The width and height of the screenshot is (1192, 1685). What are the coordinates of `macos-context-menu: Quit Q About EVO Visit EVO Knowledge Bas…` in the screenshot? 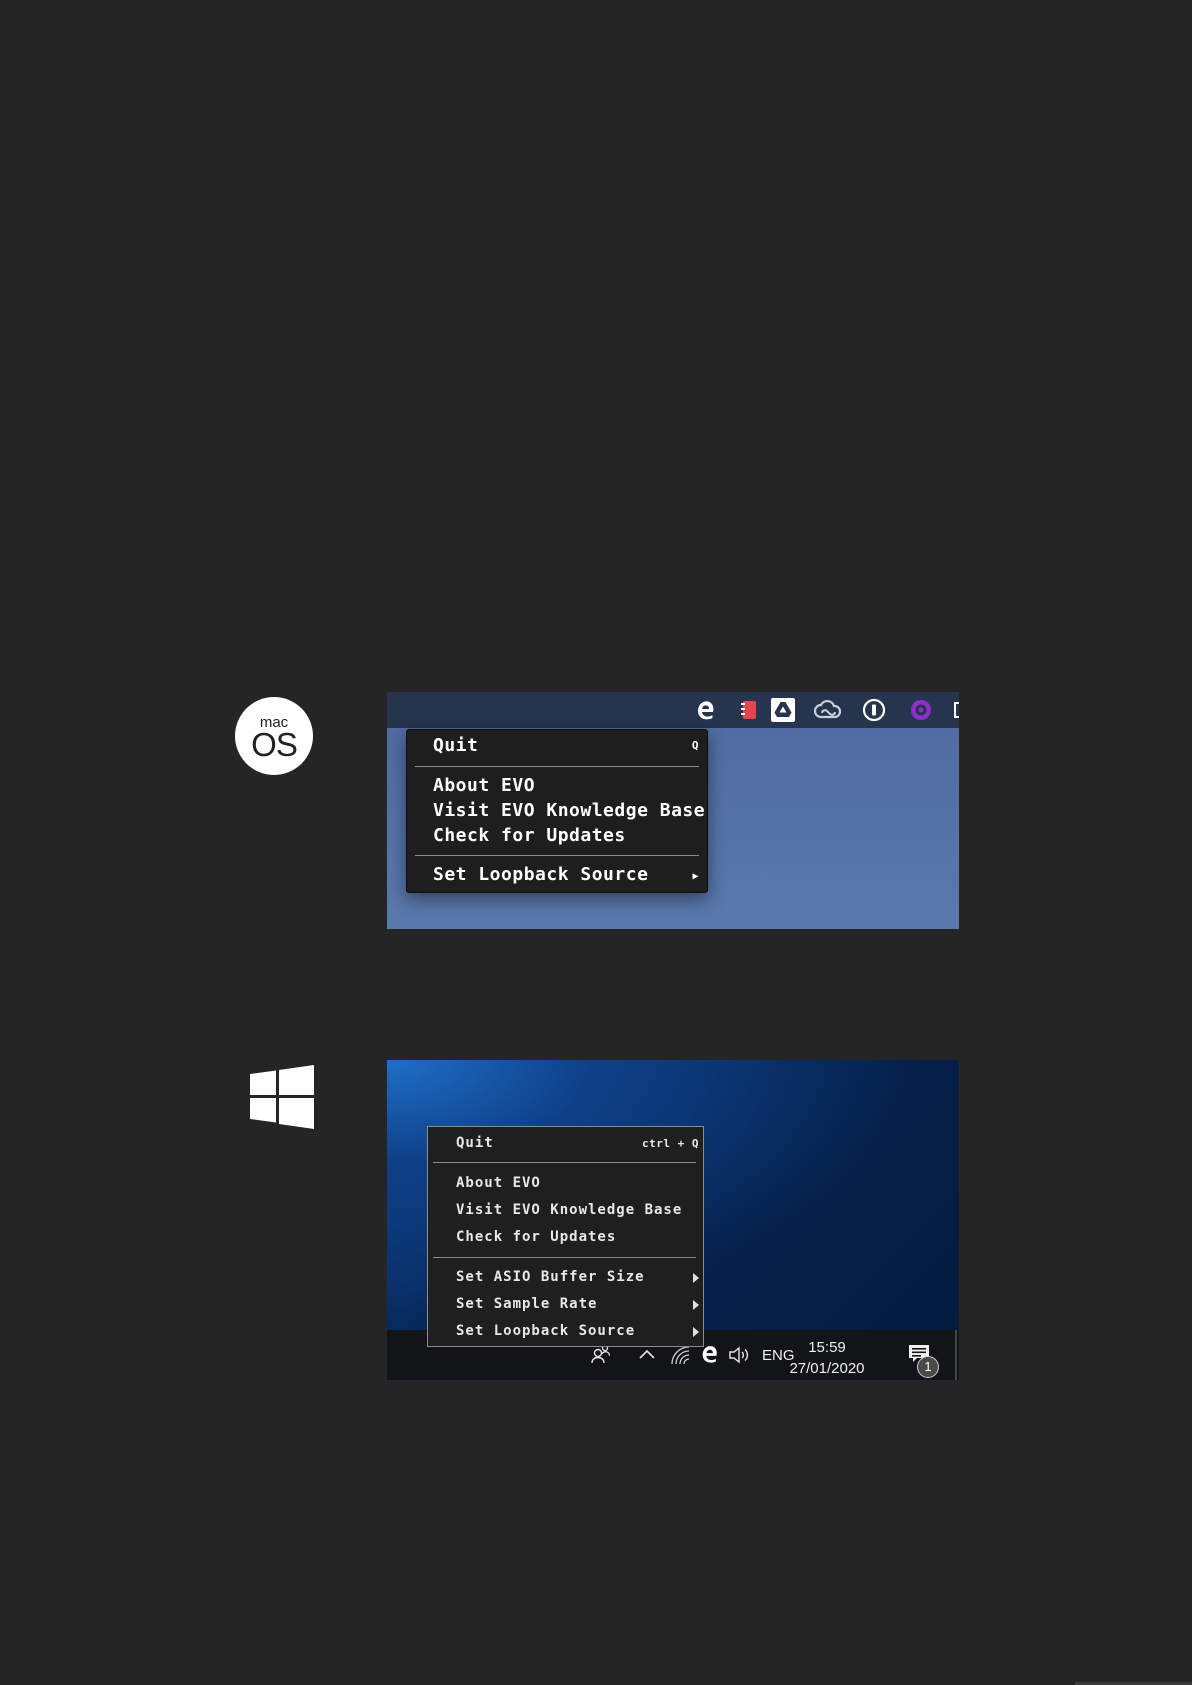 It's located at (557, 811).